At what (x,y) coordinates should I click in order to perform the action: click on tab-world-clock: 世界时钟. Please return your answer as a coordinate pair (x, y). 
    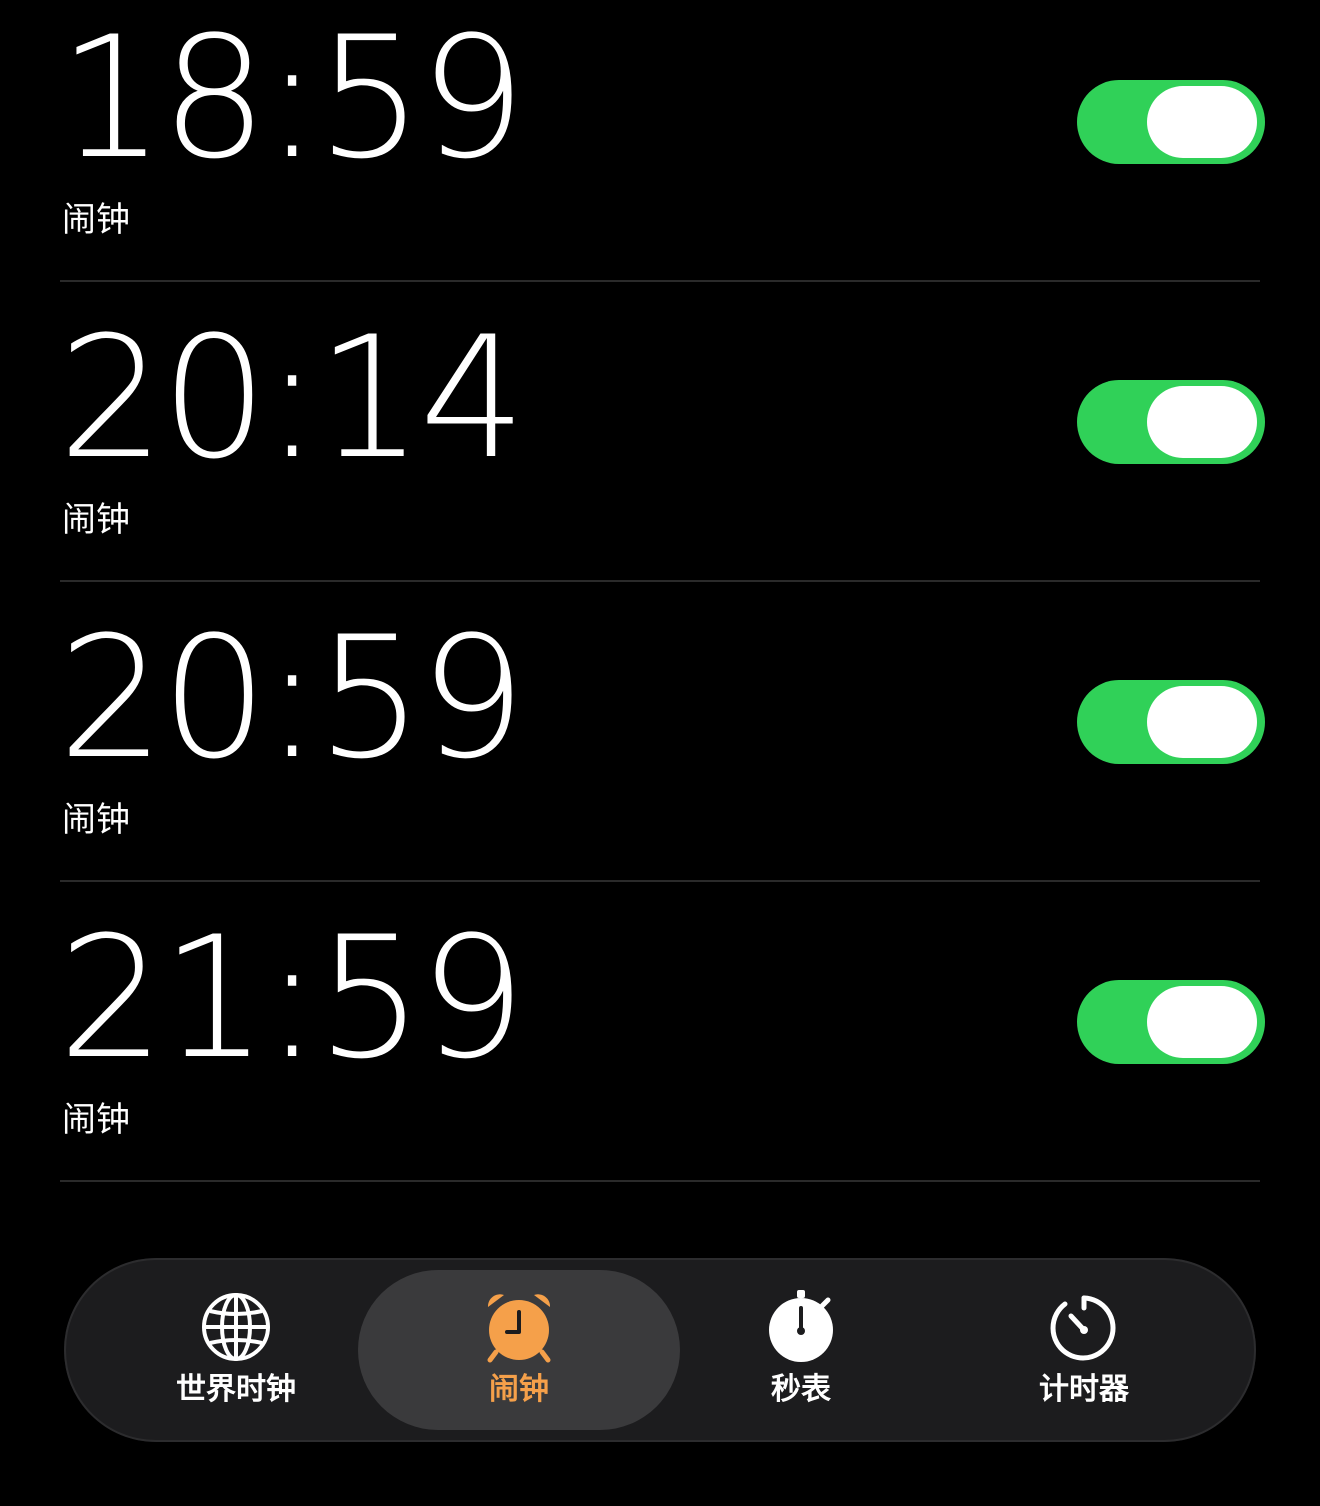
    Looking at the image, I should click on (236, 1350).